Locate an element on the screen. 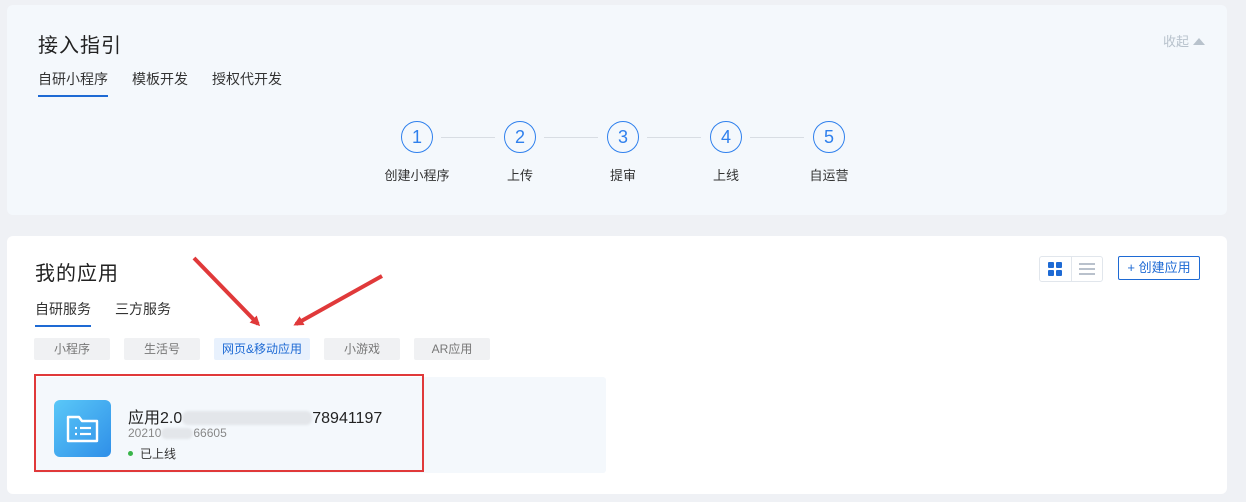 The width and height of the screenshot is (1246, 502). step-1: 1 创建小程序 is located at coordinates (417, 152).